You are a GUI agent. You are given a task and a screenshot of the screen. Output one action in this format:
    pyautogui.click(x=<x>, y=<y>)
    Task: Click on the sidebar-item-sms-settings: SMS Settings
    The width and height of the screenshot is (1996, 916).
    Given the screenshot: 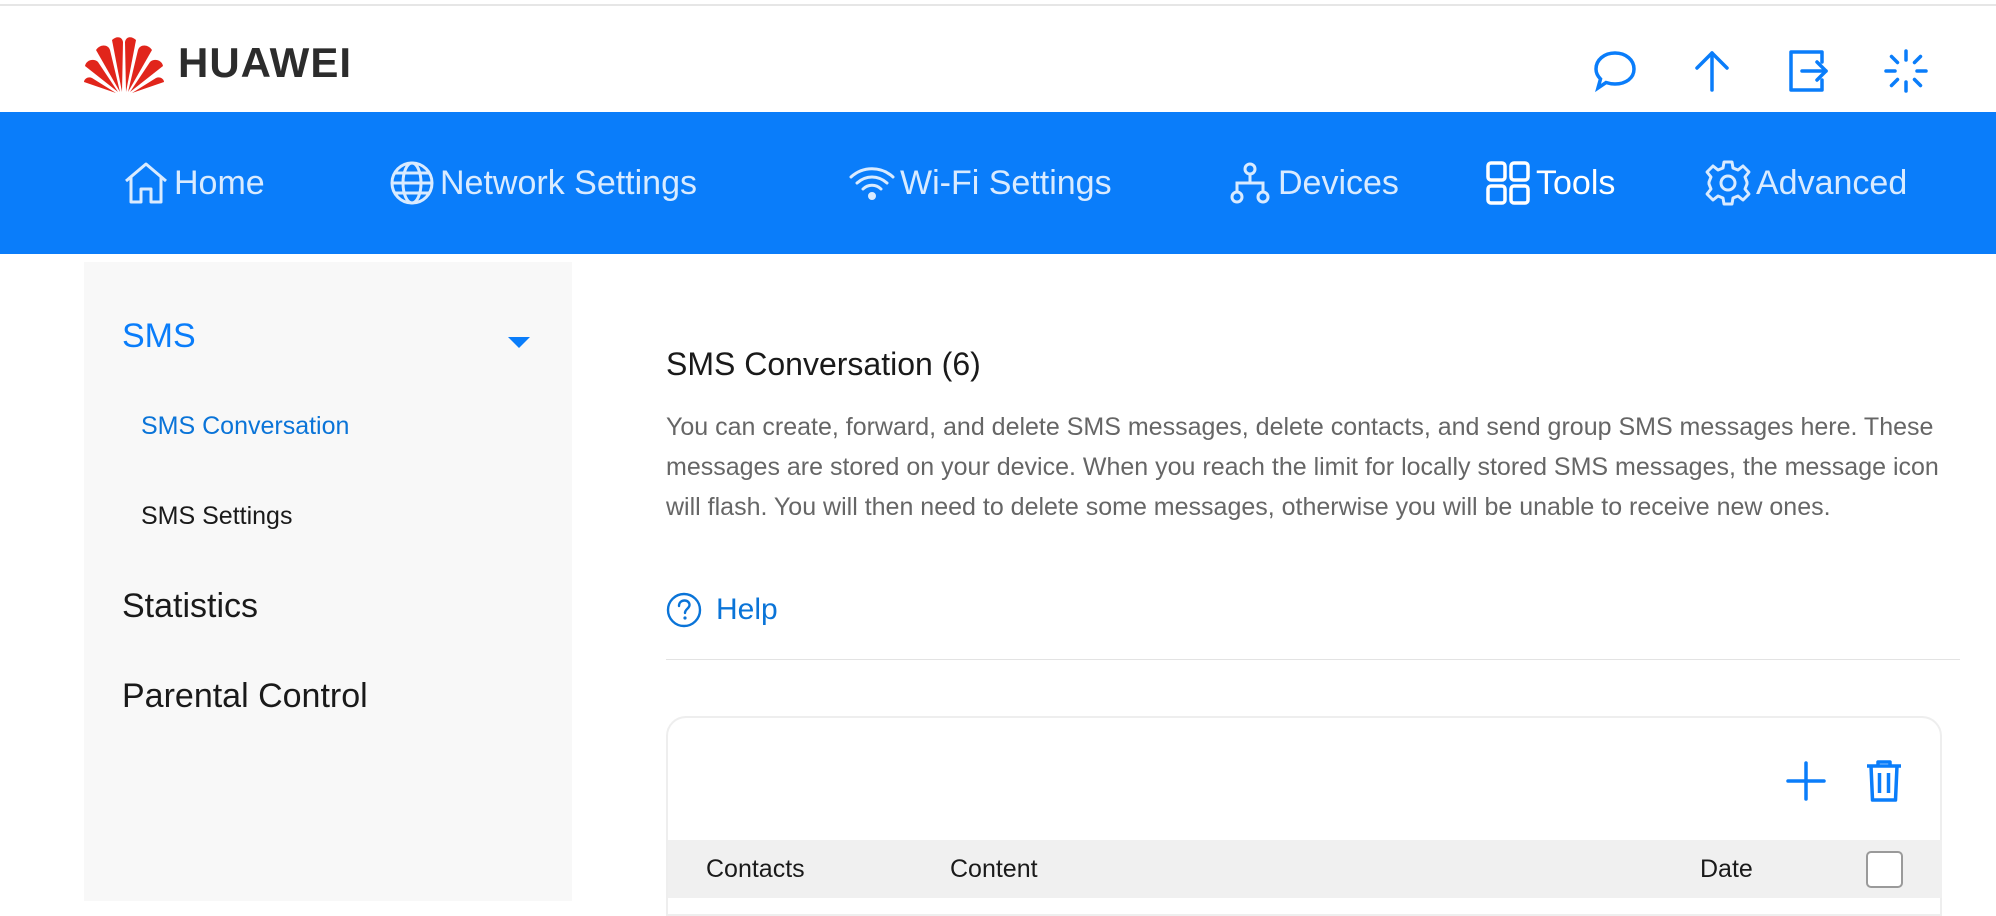 What is the action you would take?
    pyautogui.click(x=216, y=516)
    